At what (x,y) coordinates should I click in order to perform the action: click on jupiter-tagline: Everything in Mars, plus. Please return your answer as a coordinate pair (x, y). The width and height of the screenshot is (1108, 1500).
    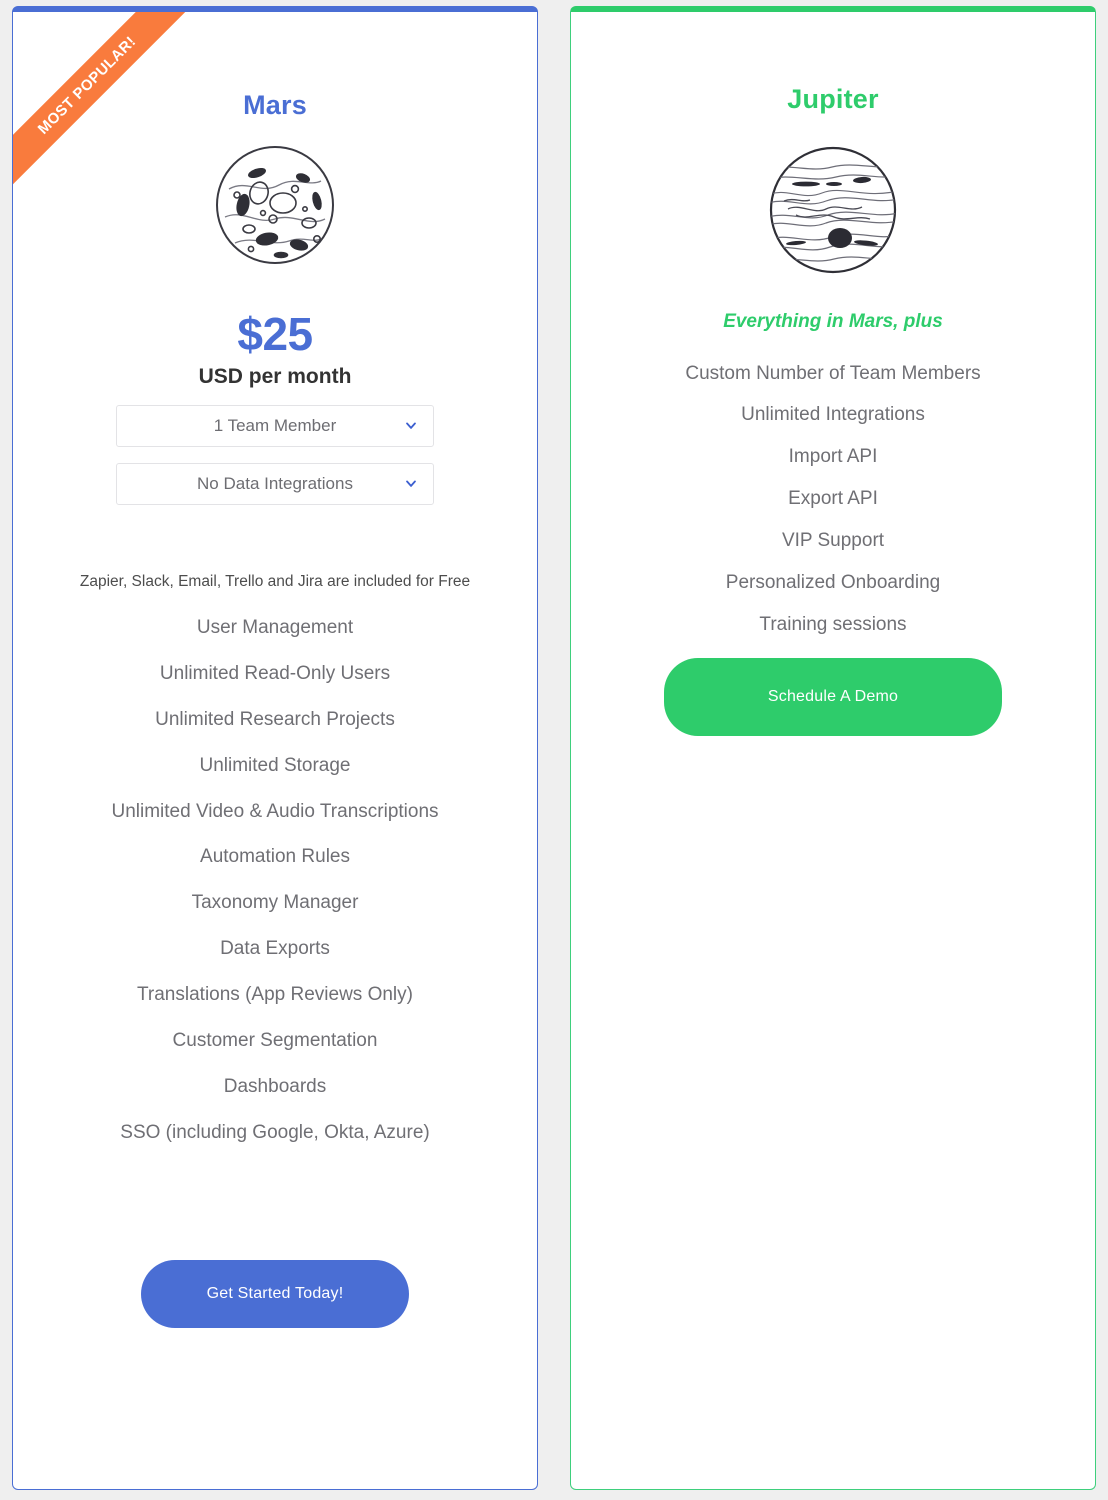
    Looking at the image, I should click on (833, 321).